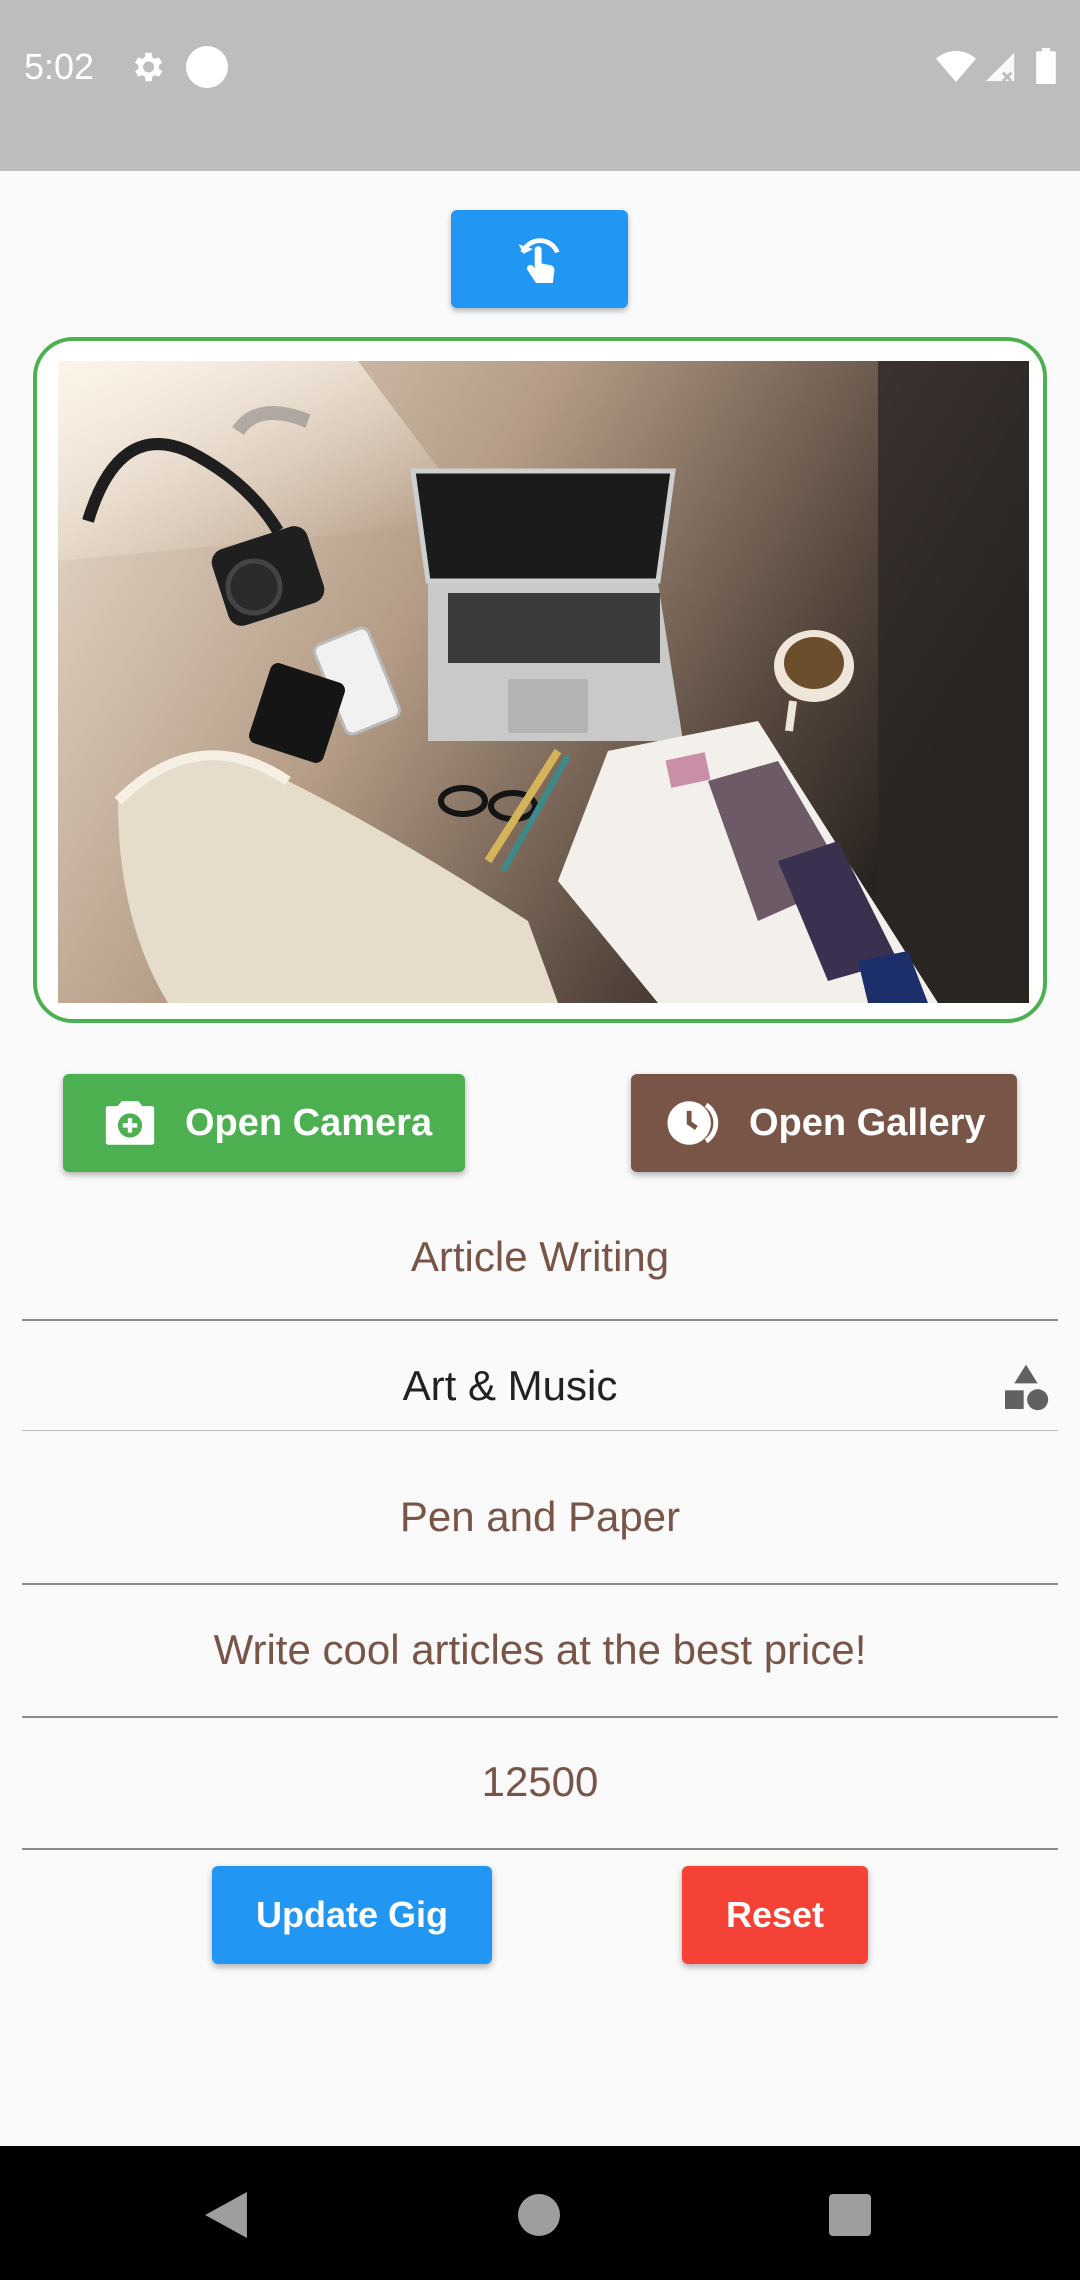 This screenshot has width=1080, height=2280. I want to click on gig-description-underline, so click(540, 1717).